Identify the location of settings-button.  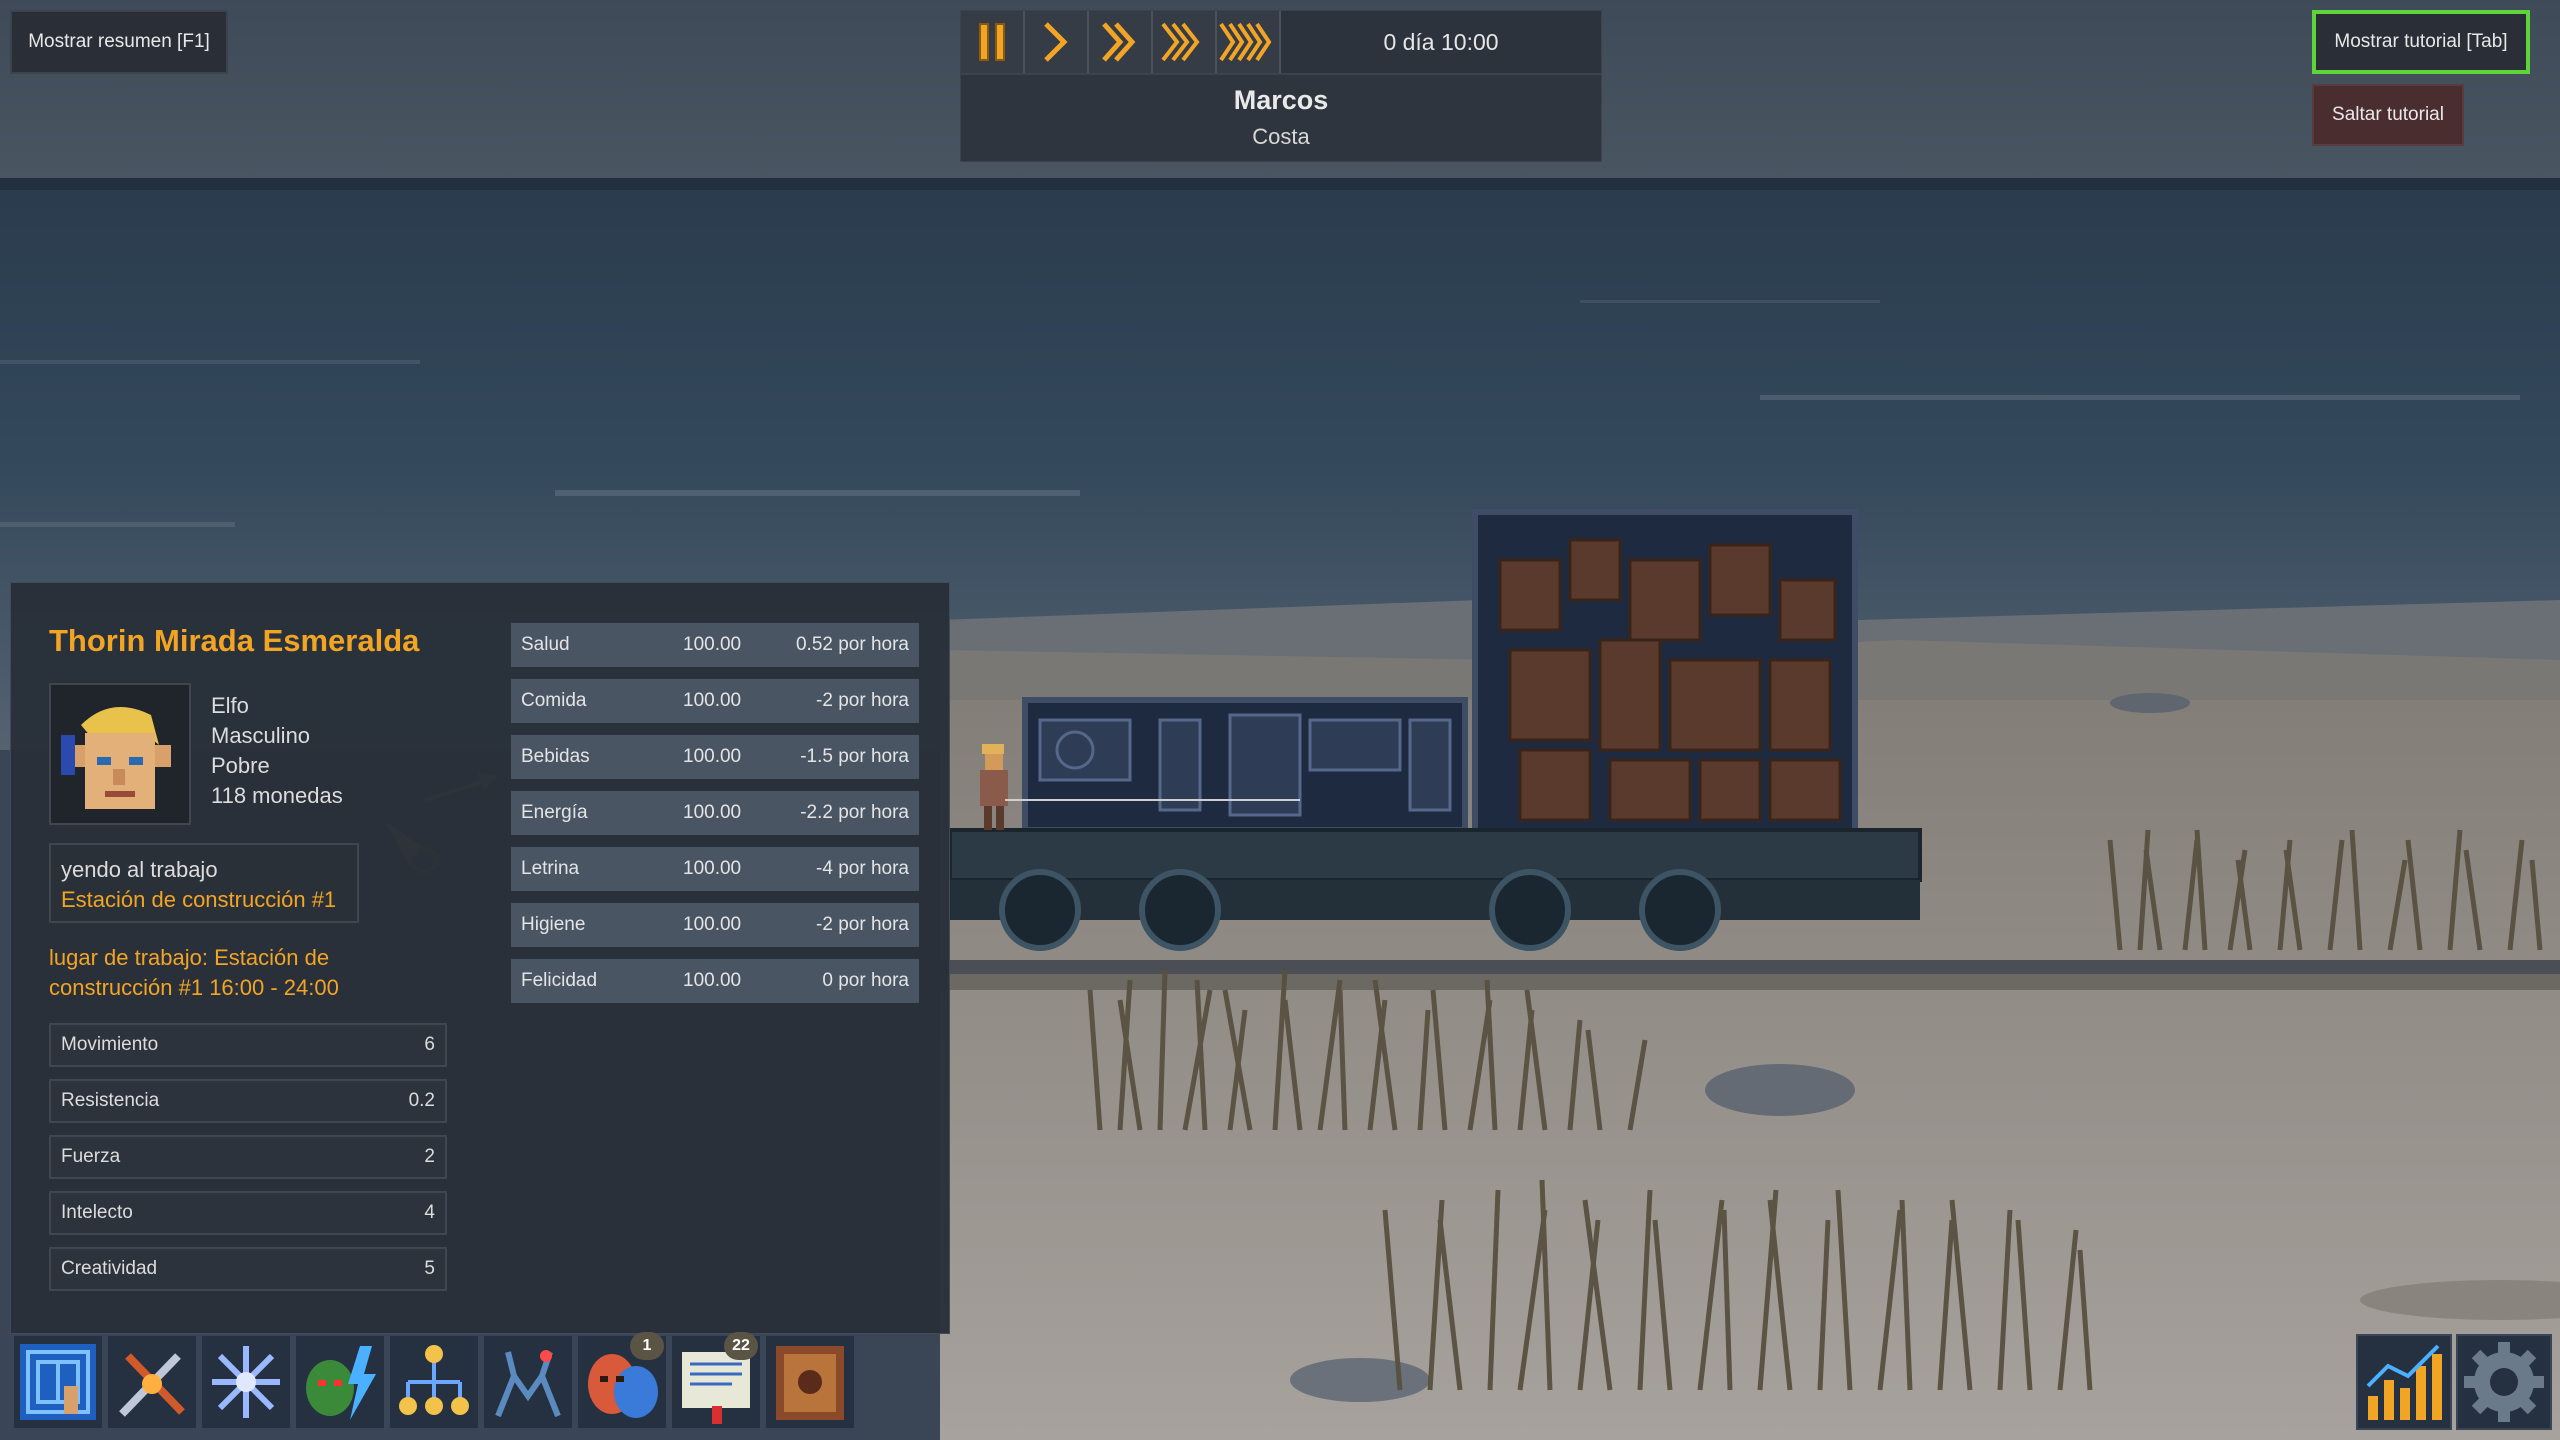
(2504, 1382).